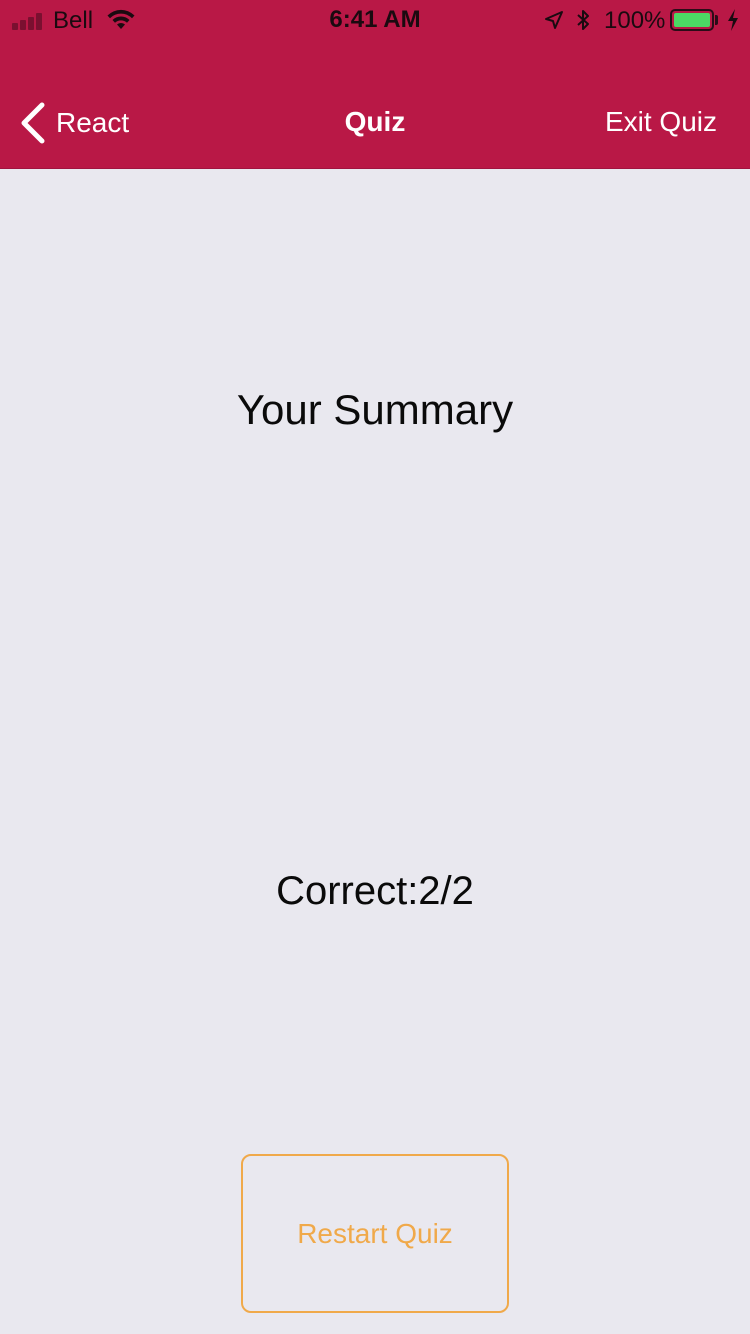 The image size is (750, 1334). Describe the element at coordinates (375, 84) in the screenshot. I see `navigation-header: Bell 6:41 AM 100% React Quiz Exit Quiz` at that location.